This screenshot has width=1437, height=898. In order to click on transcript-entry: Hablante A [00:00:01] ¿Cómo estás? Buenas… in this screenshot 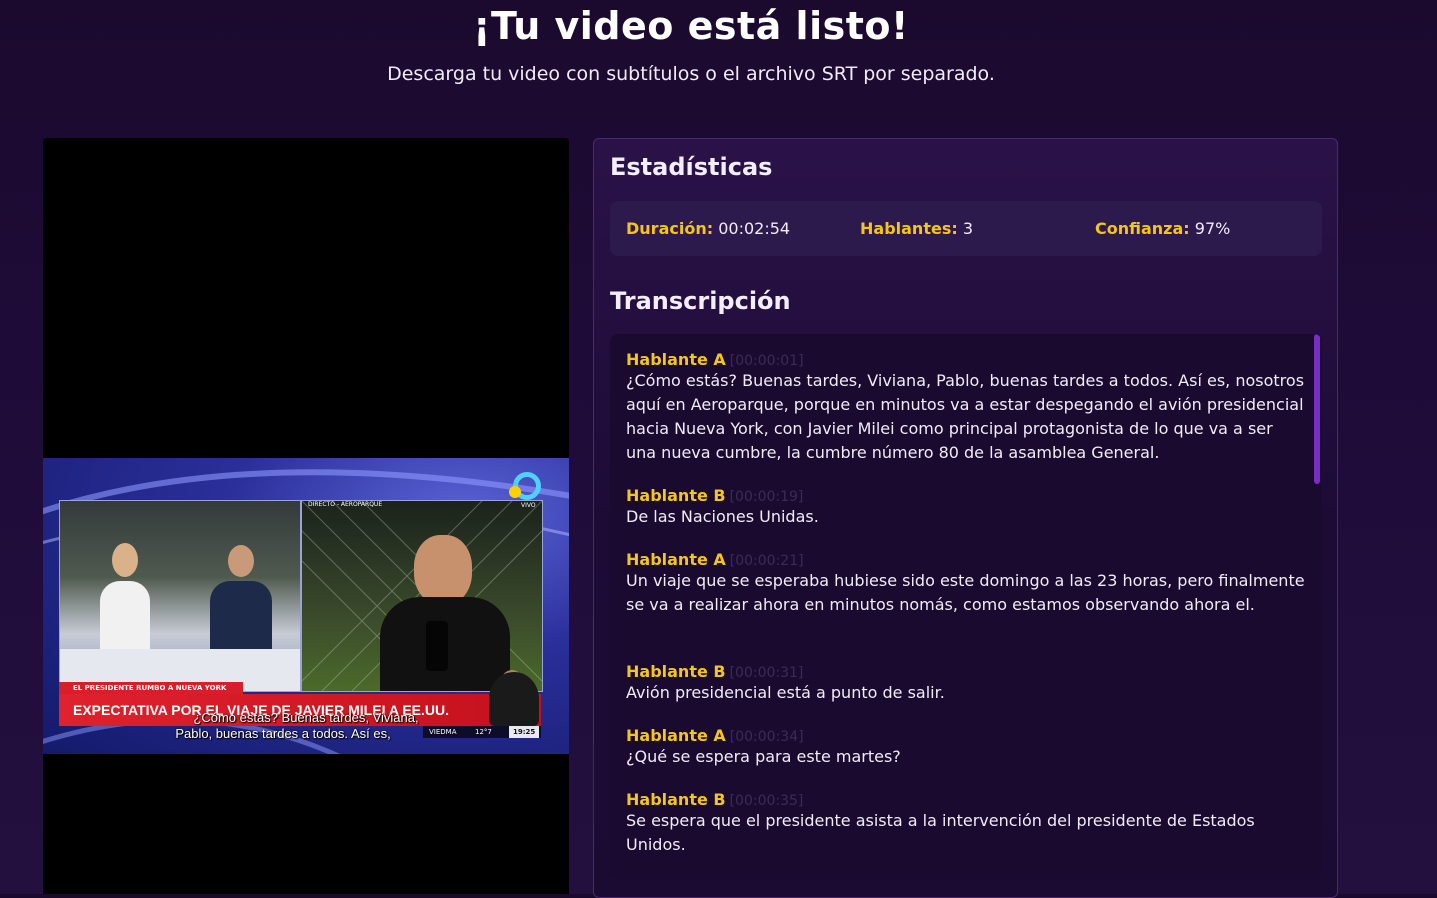, I will do `click(966, 407)`.